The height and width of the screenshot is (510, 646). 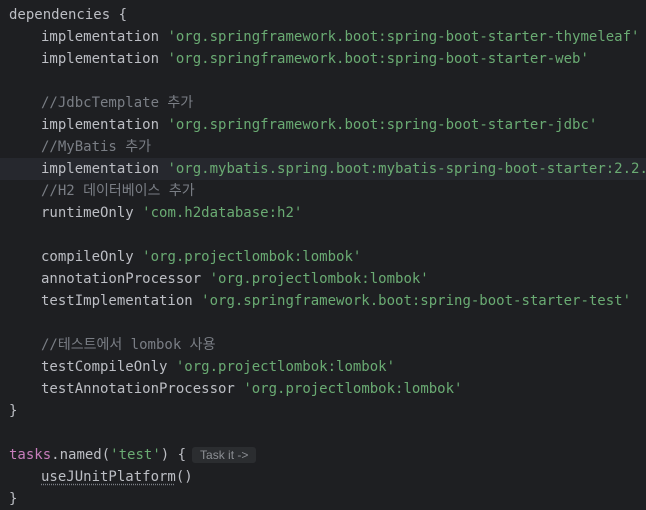 What do you see at coordinates (323, 477) in the screenshot?
I see `code-line: useJUnitPlatform()` at bounding box center [323, 477].